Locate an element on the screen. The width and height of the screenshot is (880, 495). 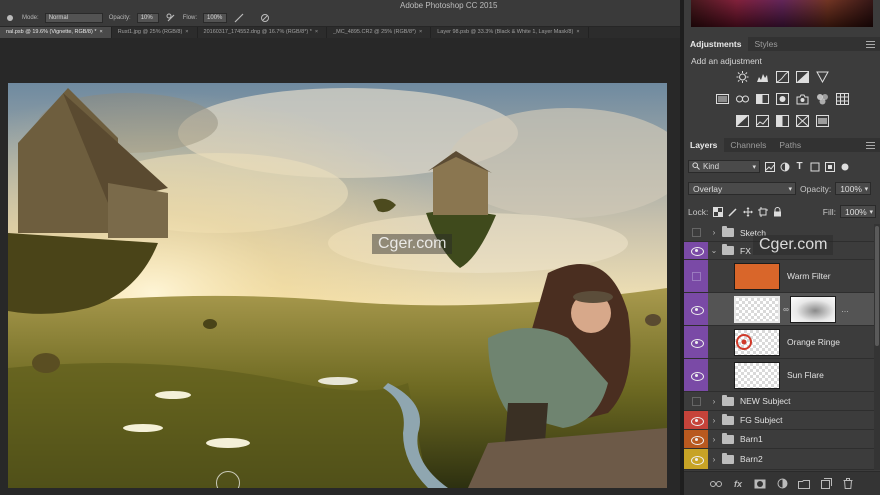
layers-scrollbar is located at coordinates (877, 347).